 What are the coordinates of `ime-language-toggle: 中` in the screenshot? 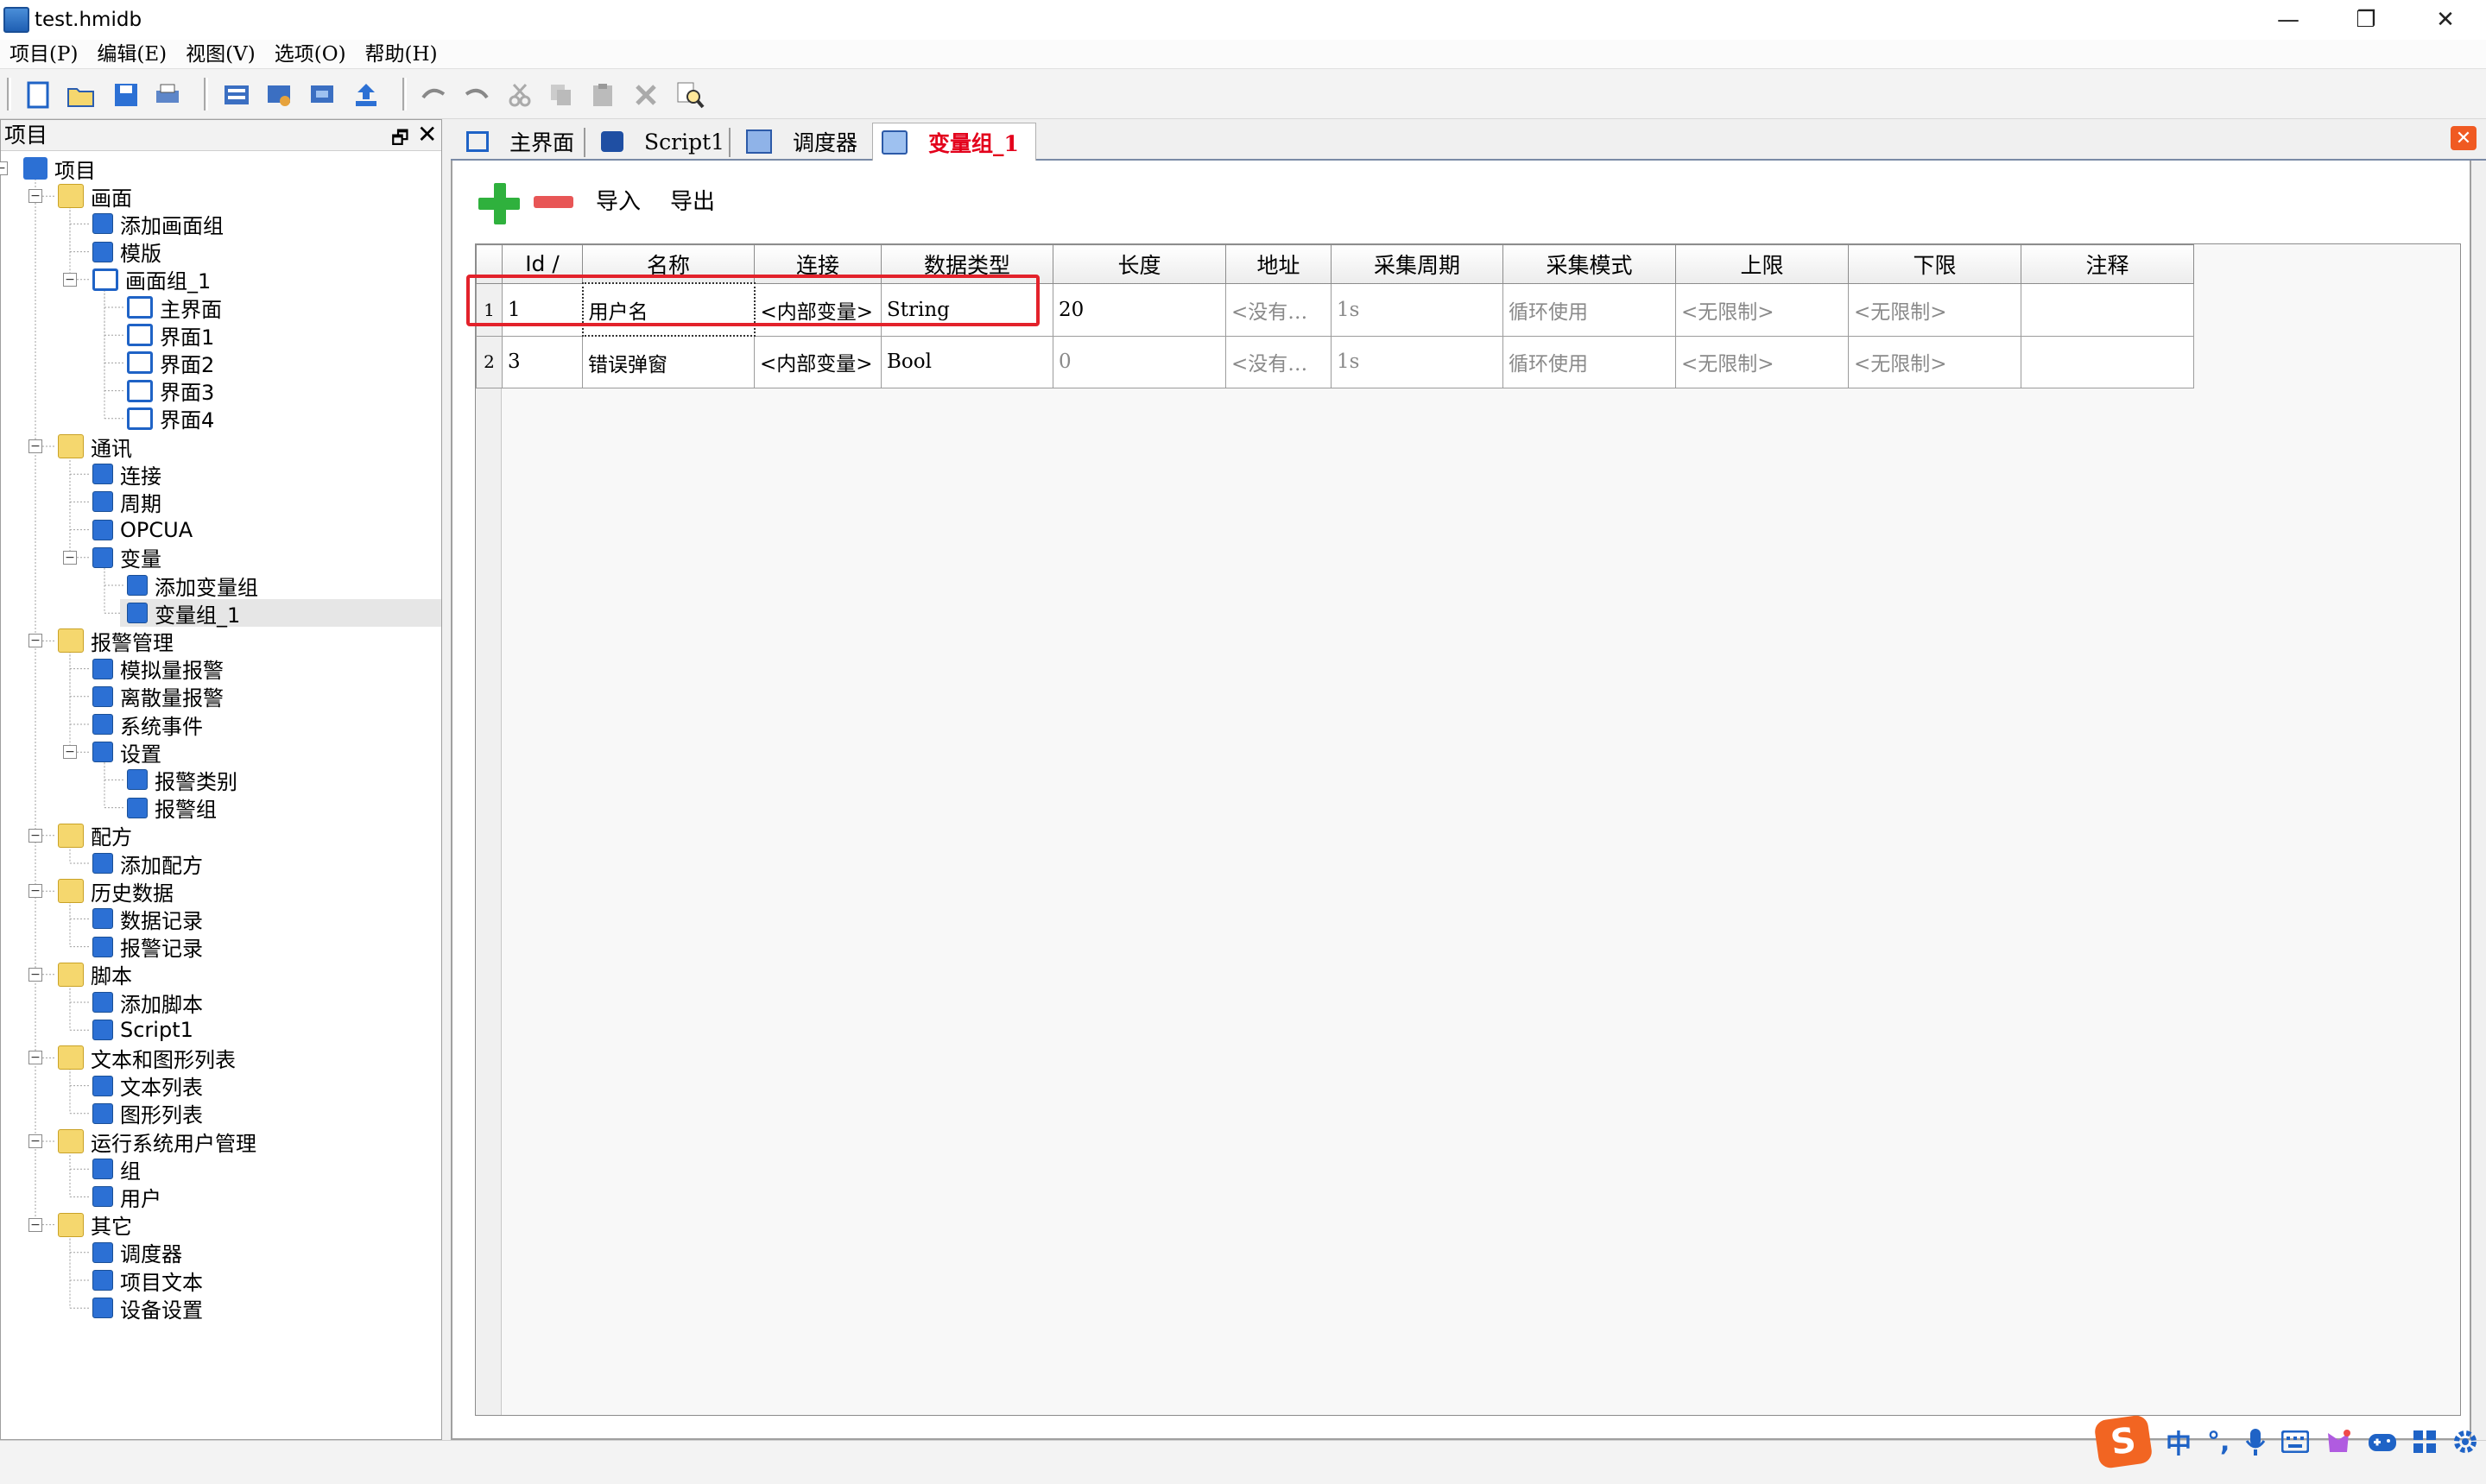 It's located at (2179, 1442).